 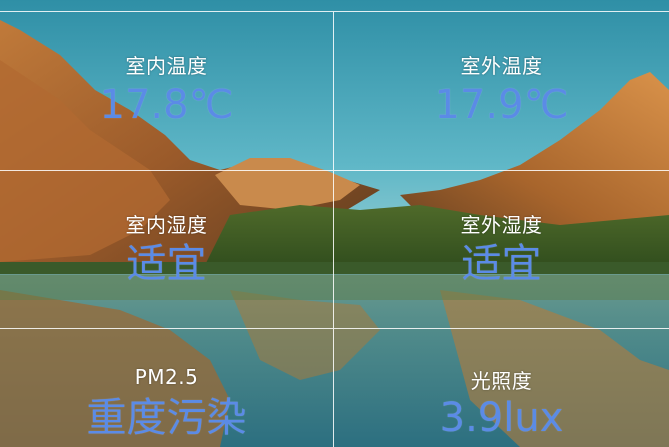 What do you see at coordinates (501, 225) in the screenshot?
I see `card-label: 室外湿度` at bounding box center [501, 225].